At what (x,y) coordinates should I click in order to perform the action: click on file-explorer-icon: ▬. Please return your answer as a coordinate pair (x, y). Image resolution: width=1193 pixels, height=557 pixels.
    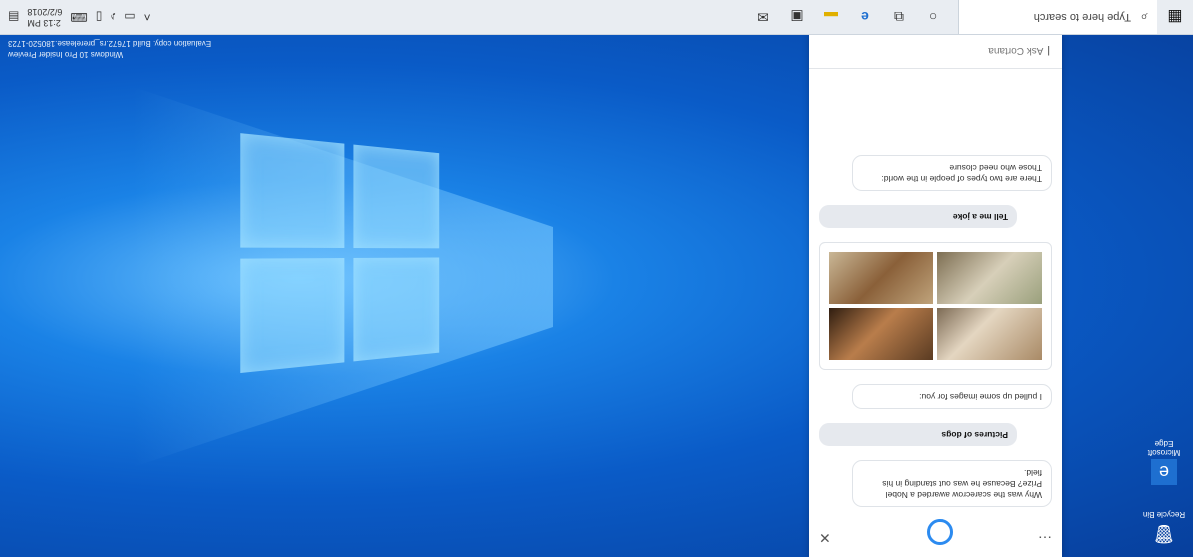
    Looking at the image, I should click on (831, 17).